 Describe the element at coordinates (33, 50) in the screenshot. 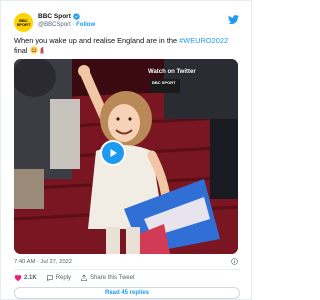

I see `smiling-face-icon` at that location.